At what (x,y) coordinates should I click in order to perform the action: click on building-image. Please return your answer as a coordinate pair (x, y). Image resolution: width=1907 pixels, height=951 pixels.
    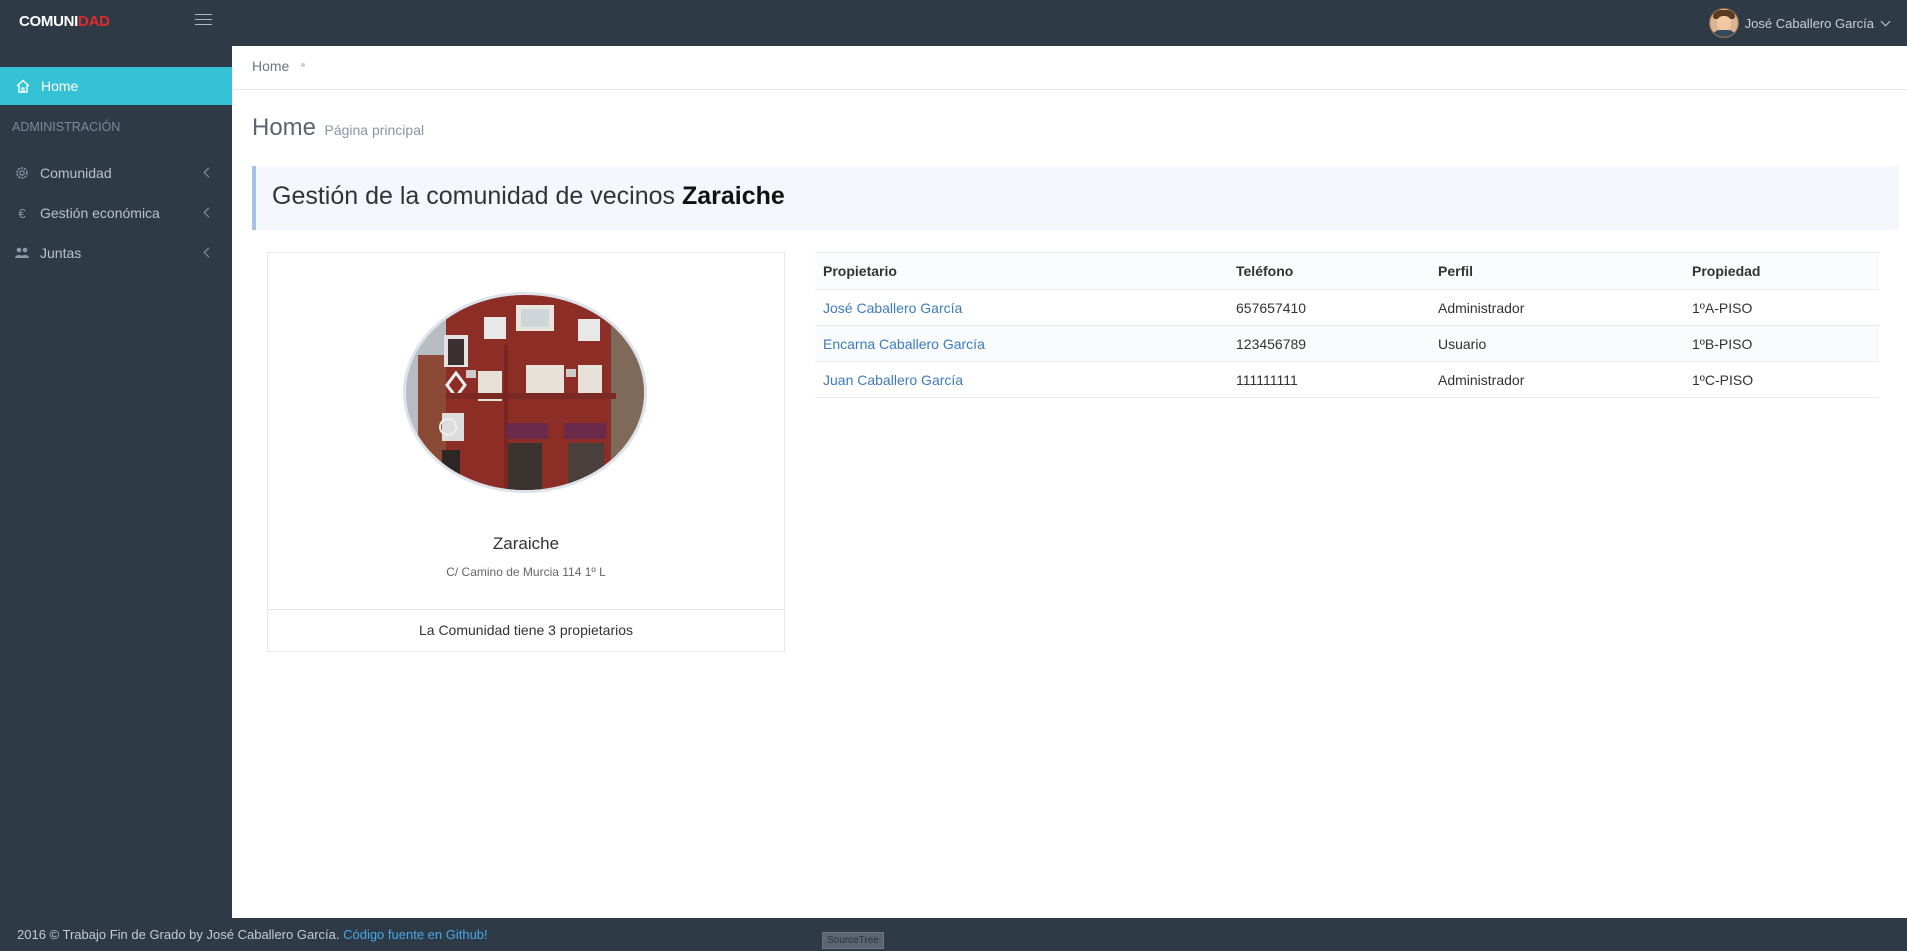
    Looking at the image, I should click on (525, 392).